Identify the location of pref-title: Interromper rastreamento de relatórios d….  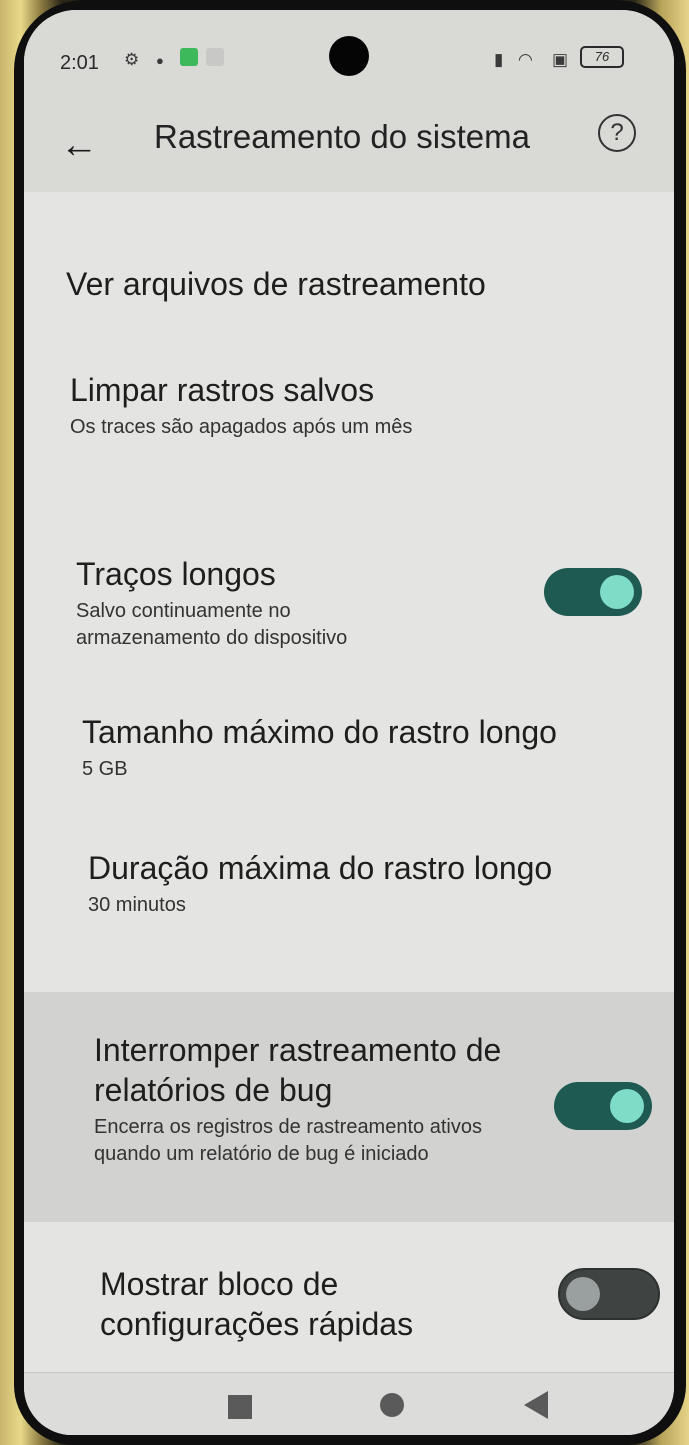
(298, 1070).